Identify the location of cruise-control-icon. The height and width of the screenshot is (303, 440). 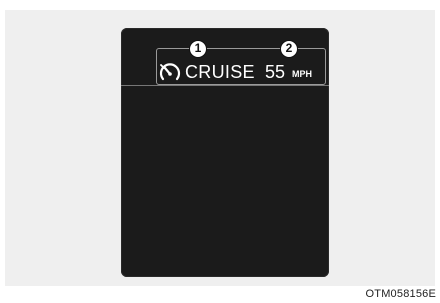
(170, 72).